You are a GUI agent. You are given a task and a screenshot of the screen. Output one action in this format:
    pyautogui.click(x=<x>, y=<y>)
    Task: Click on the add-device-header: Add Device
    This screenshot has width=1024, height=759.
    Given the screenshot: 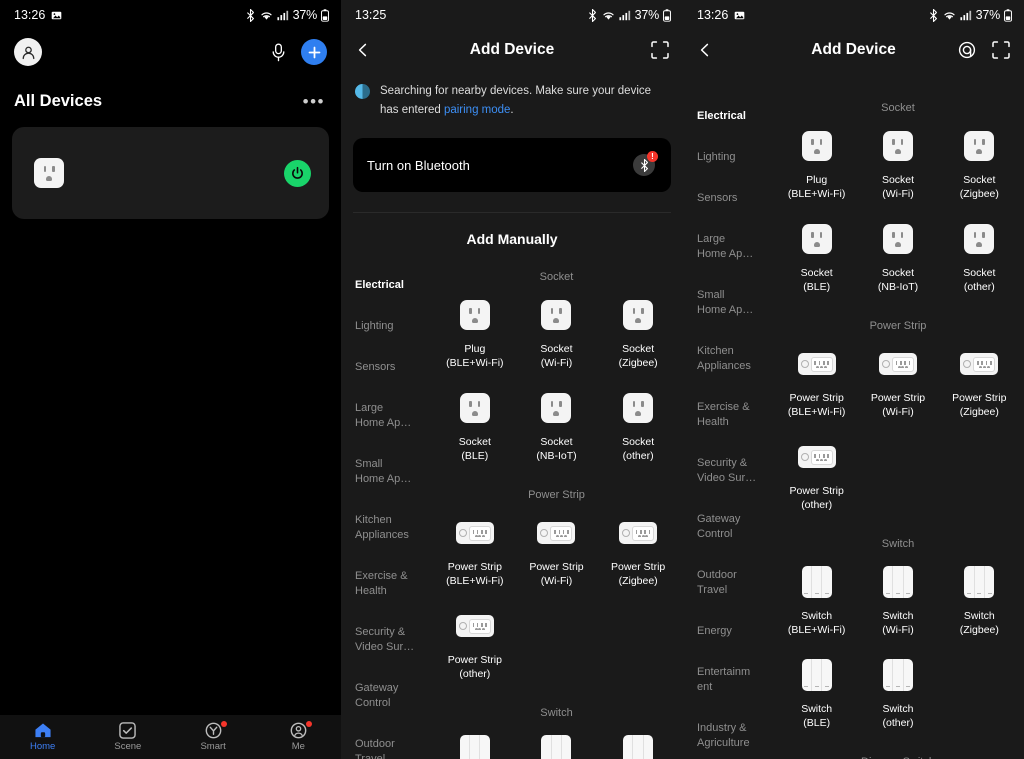 What is the action you would take?
    pyautogui.click(x=512, y=50)
    